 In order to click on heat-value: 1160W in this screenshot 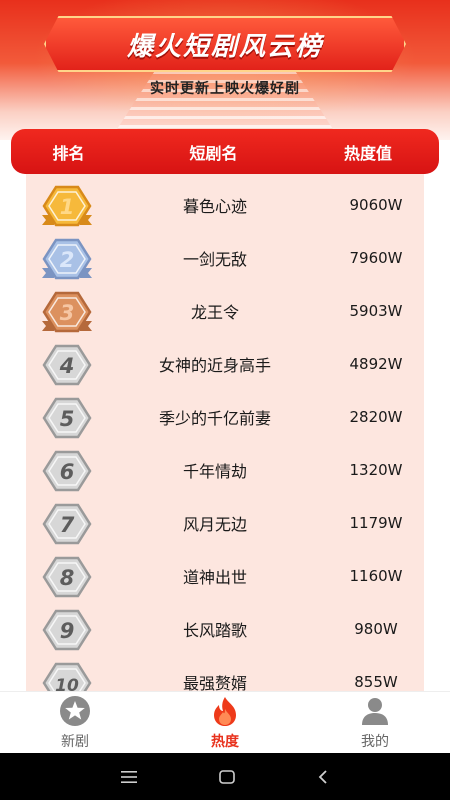, I will do `click(376, 575)`.